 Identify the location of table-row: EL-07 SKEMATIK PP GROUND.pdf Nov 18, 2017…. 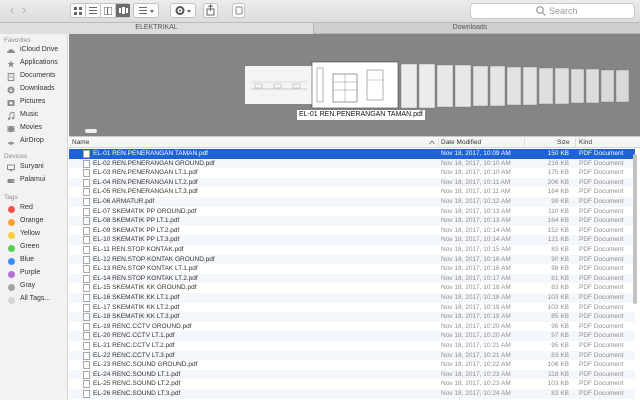
(352, 212).